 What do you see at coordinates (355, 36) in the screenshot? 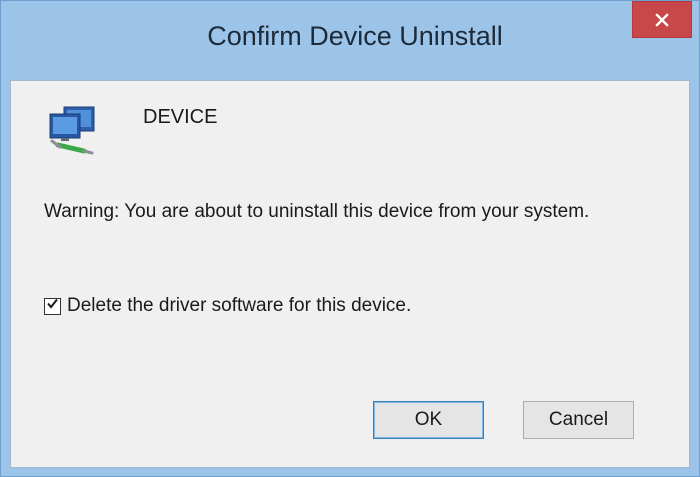
I see `window-title: Confirm Device Uninstall` at bounding box center [355, 36].